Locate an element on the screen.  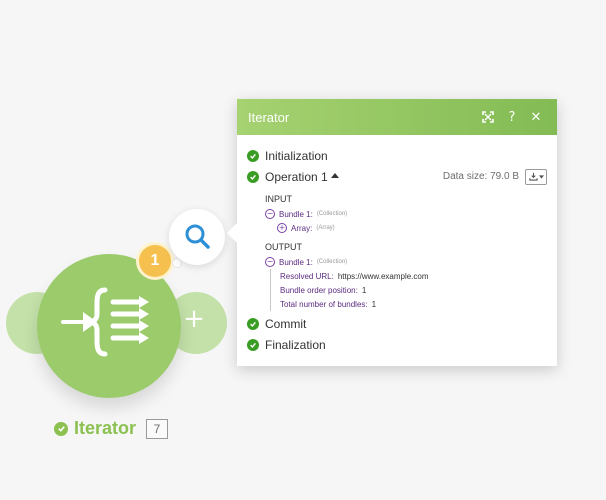
output-field-row: Resolved URL: https://www.example.com is located at coordinates (413, 276).